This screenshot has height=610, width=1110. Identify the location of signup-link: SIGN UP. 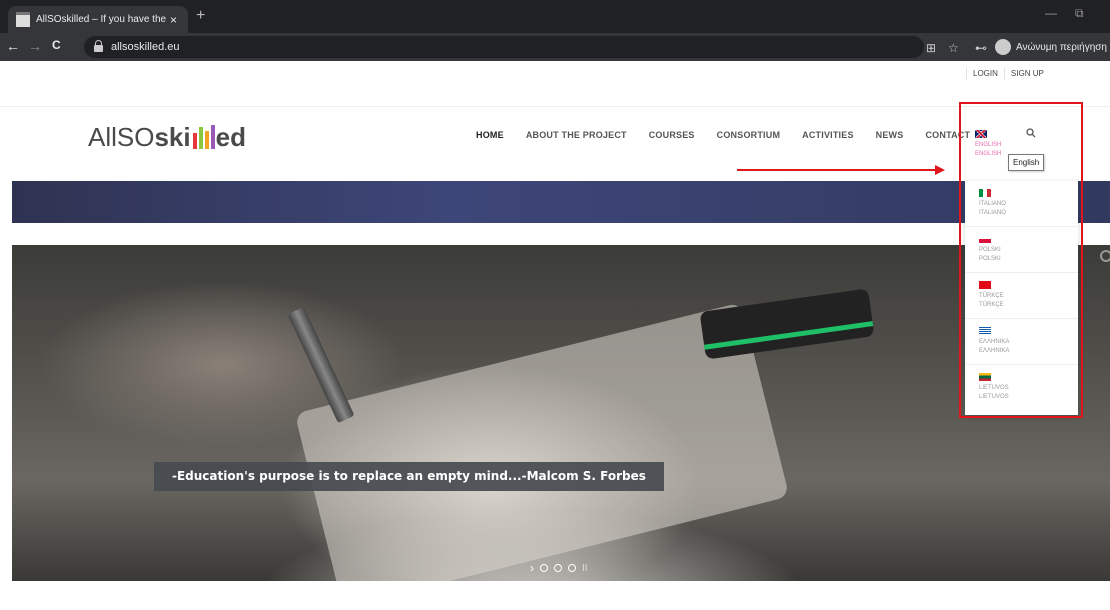
(1026, 74).